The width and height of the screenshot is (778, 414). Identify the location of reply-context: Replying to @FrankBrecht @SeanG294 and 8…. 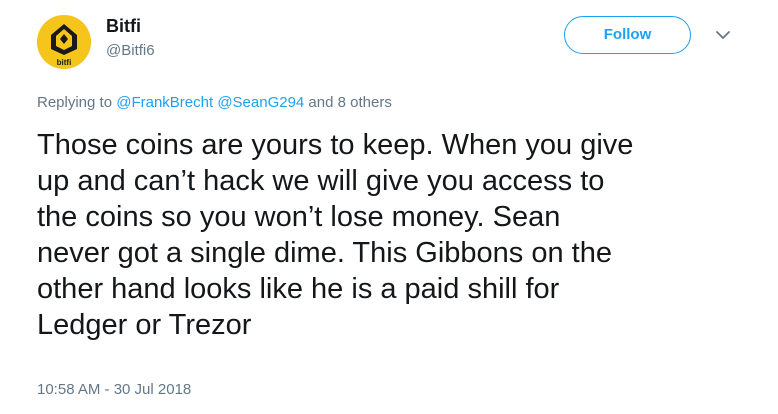
(214, 103).